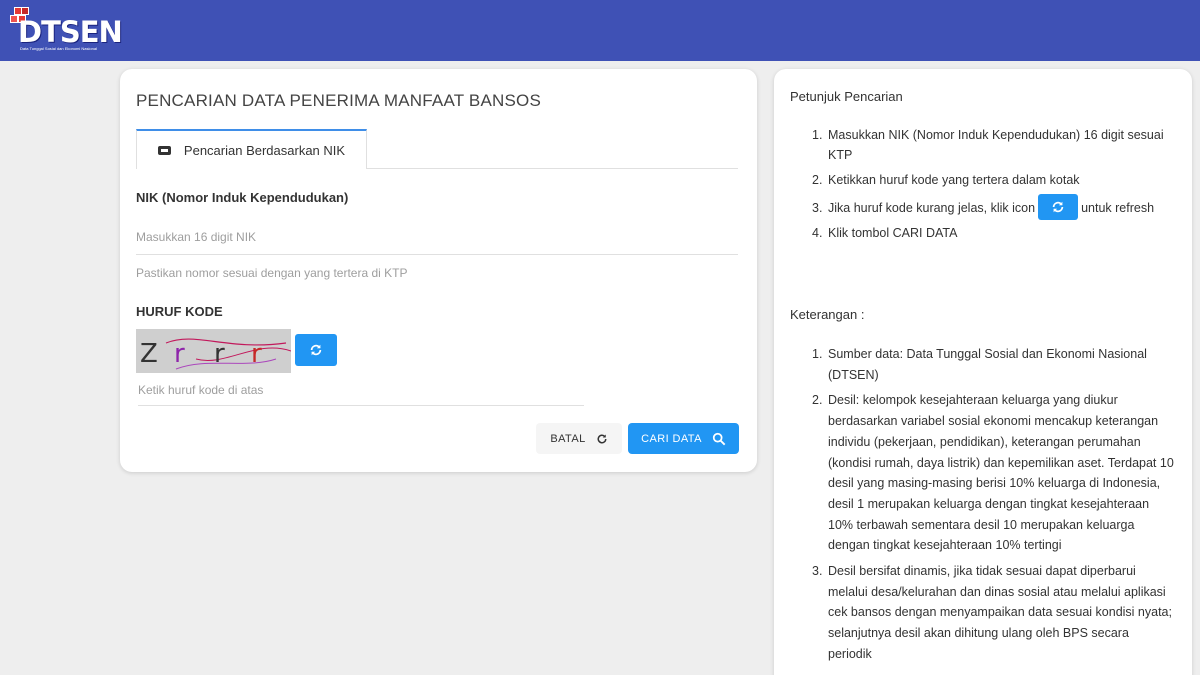 This screenshot has height=675, width=1200. What do you see at coordinates (719, 438) in the screenshot?
I see `search-icon` at bounding box center [719, 438].